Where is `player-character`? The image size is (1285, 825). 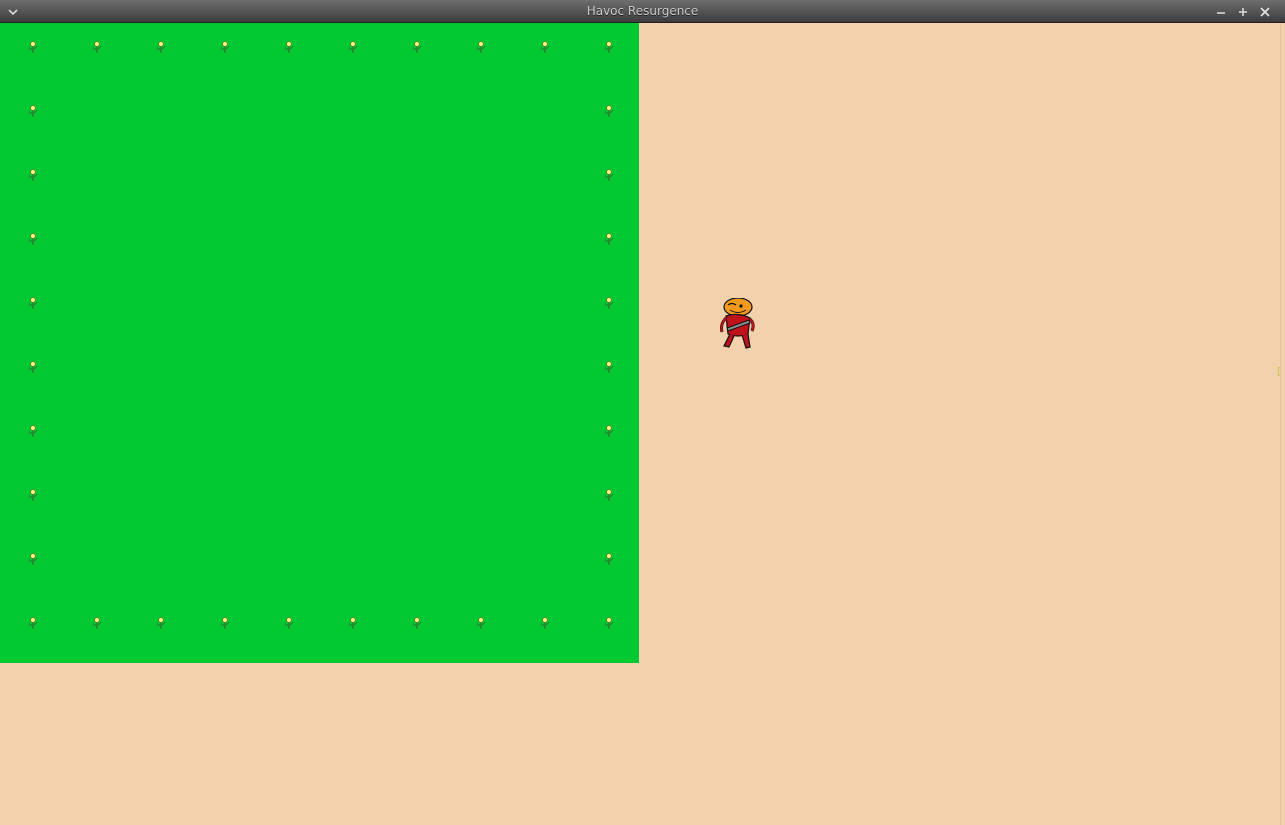
player-character is located at coordinates (736, 324).